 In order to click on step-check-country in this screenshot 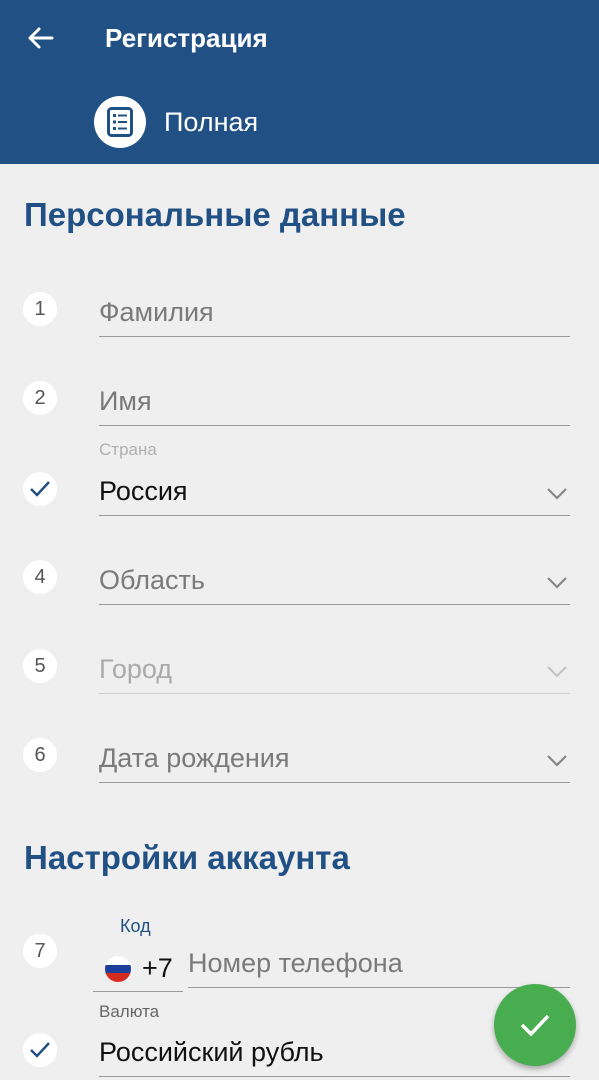, I will do `click(40, 489)`.